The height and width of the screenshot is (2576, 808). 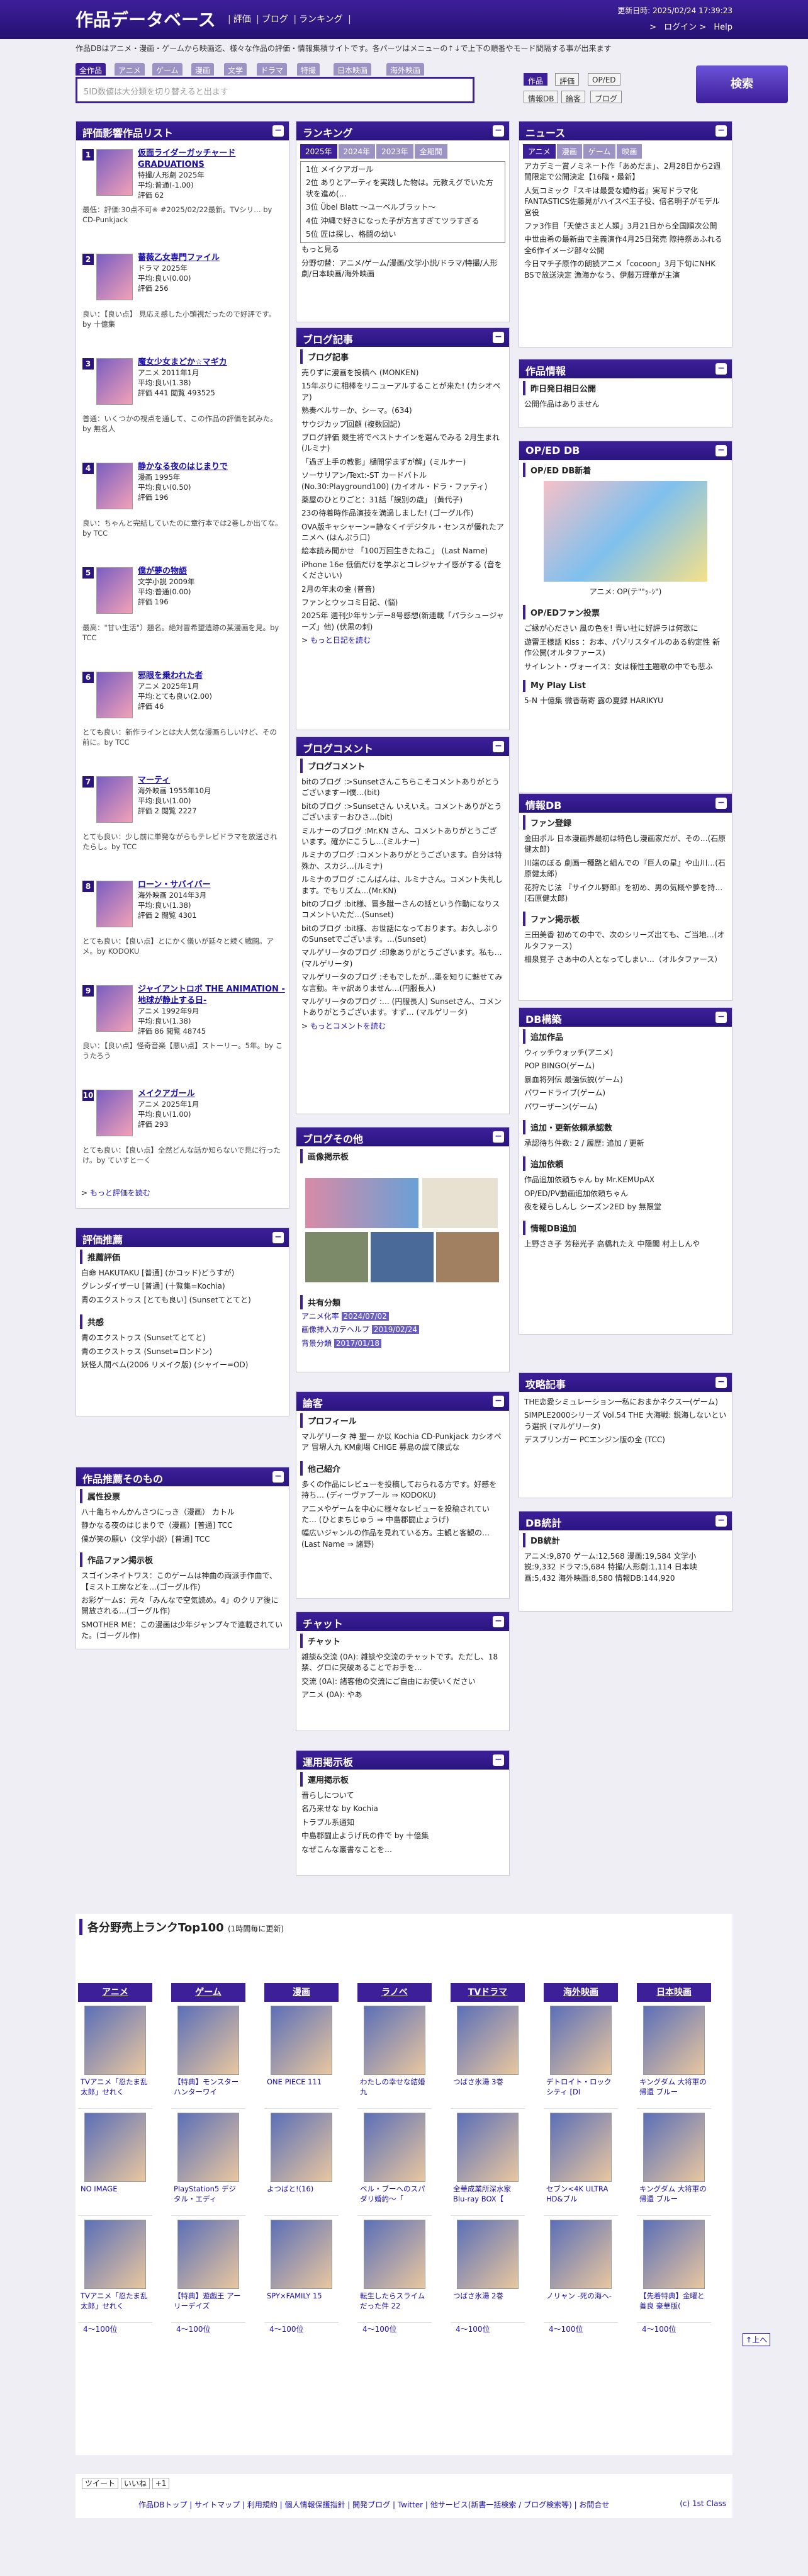 I want to click on col-header: ゲーム, so click(x=208, y=1992).